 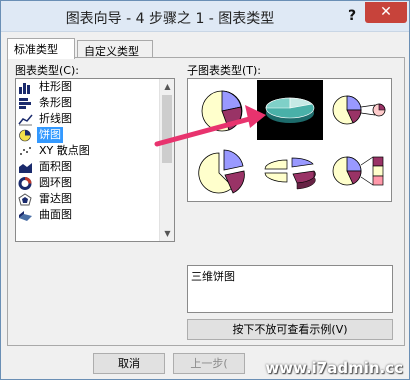 I want to click on exploded-3d-pie-thumbnail-icon, so click(x=290, y=173).